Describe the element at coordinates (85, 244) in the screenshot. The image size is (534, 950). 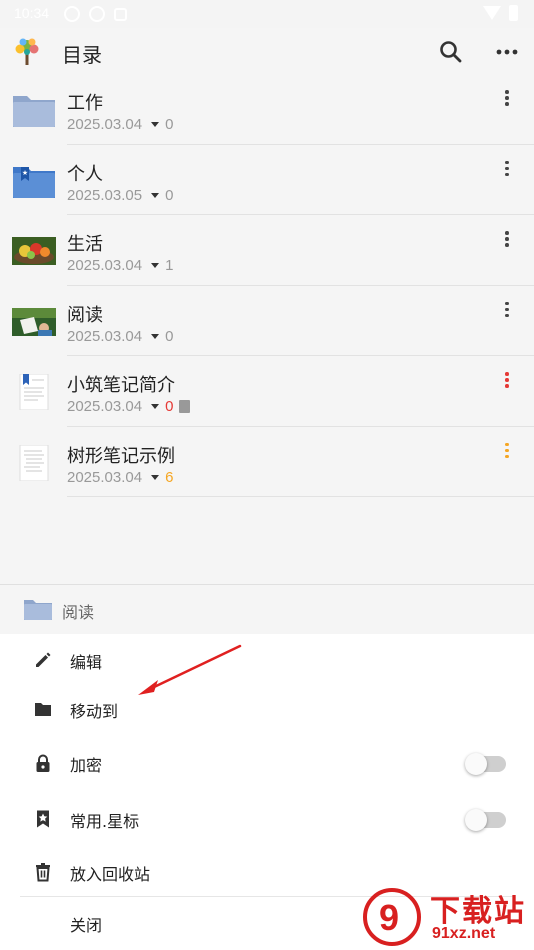
I see `item-name: 生活` at that location.